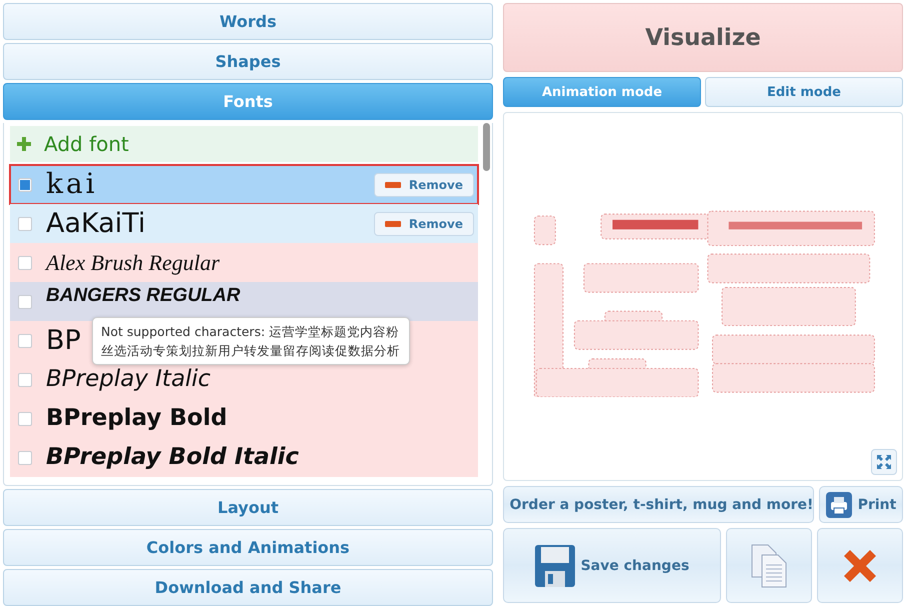 The height and width of the screenshot is (606, 909). What do you see at coordinates (861, 504) in the screenshot?
I see `print-button: Print` at bounding box center [861, 504].